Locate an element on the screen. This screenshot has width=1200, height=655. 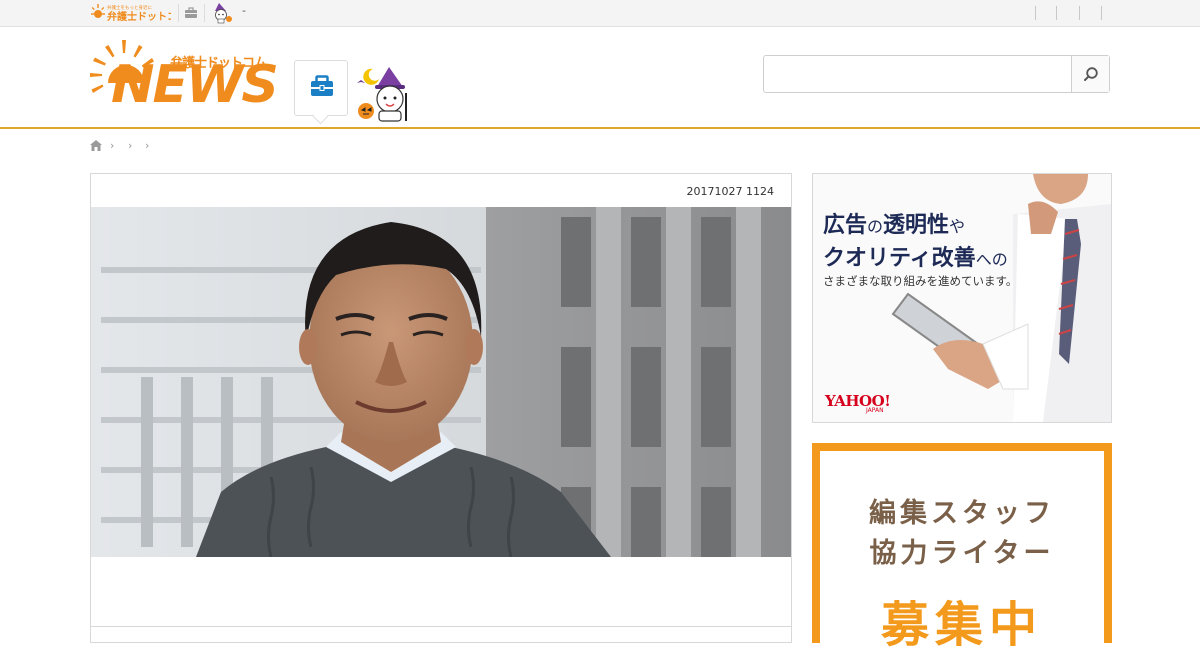
logo-news-text: NEWS is located at coordinates (195, 85).